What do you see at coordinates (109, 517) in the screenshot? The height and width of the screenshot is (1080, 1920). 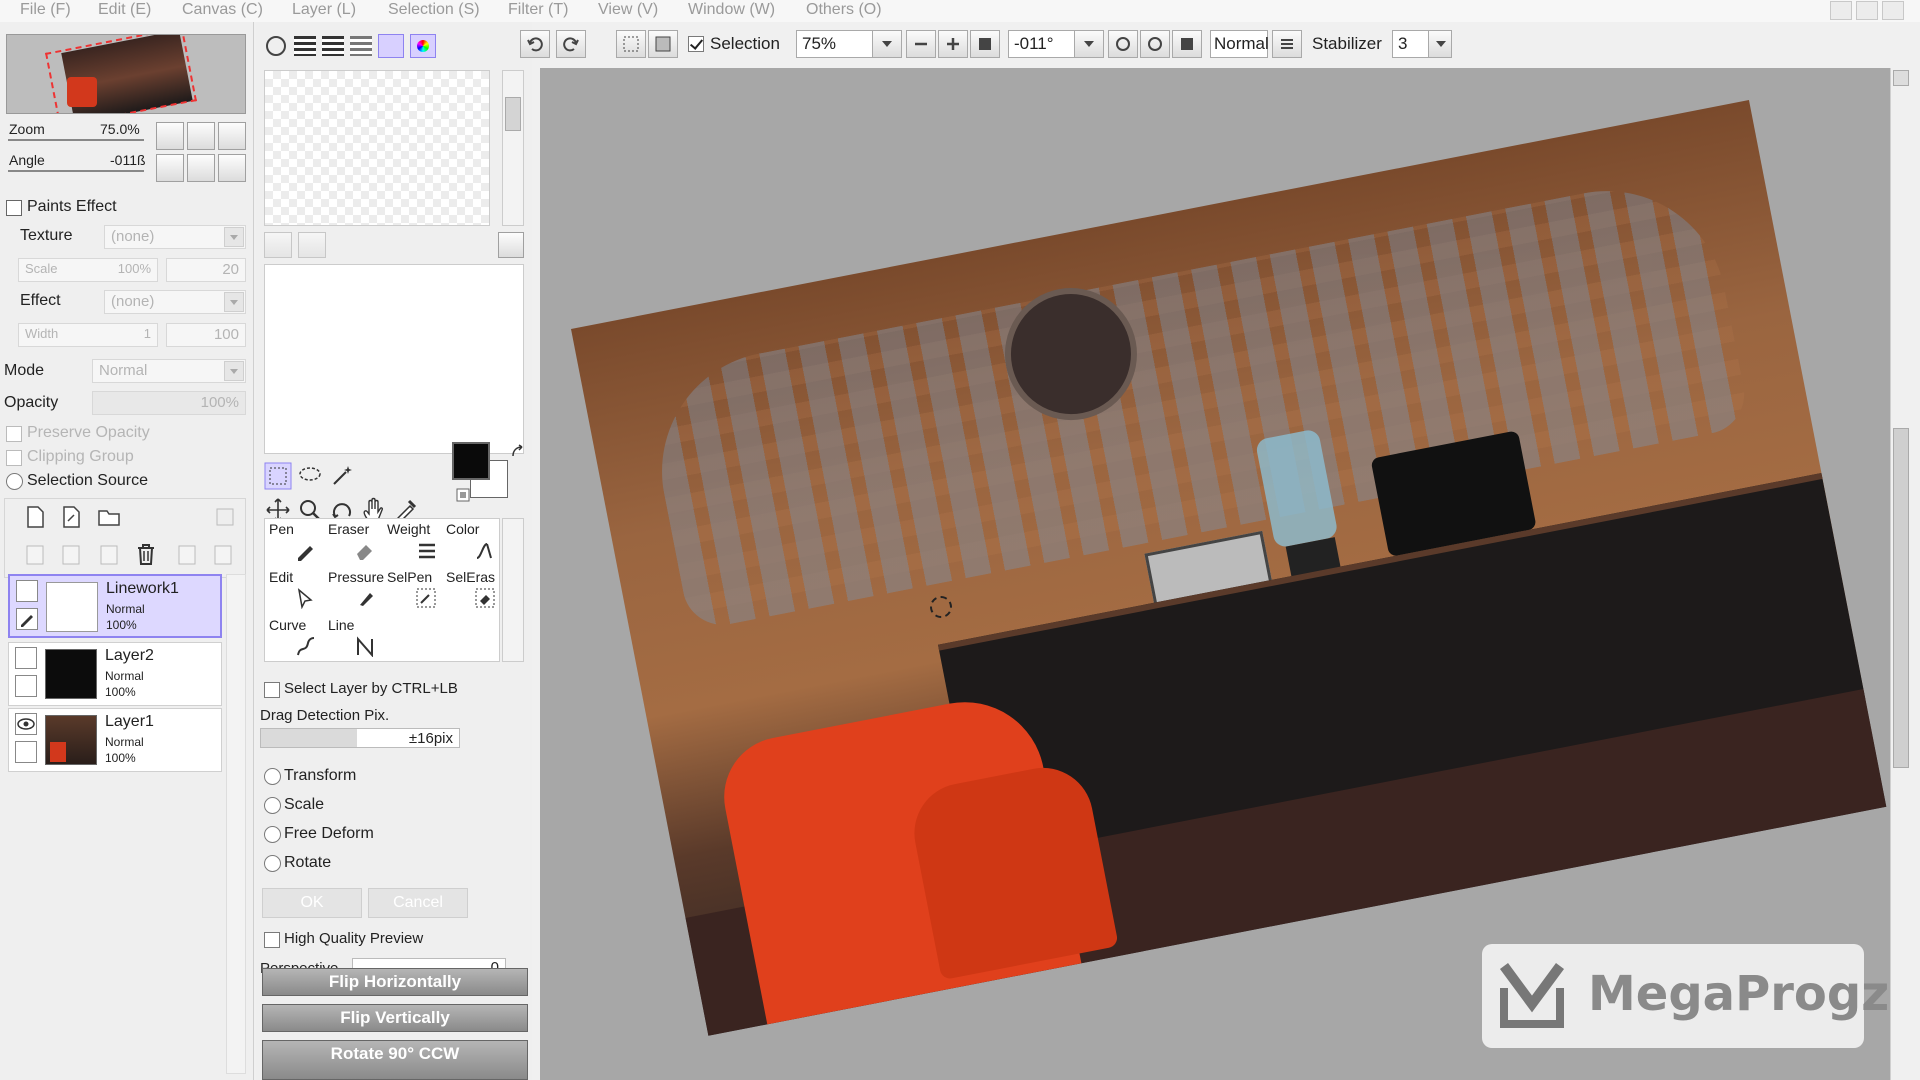 I see `new-folder-icon` at bounding box center [109, 517].